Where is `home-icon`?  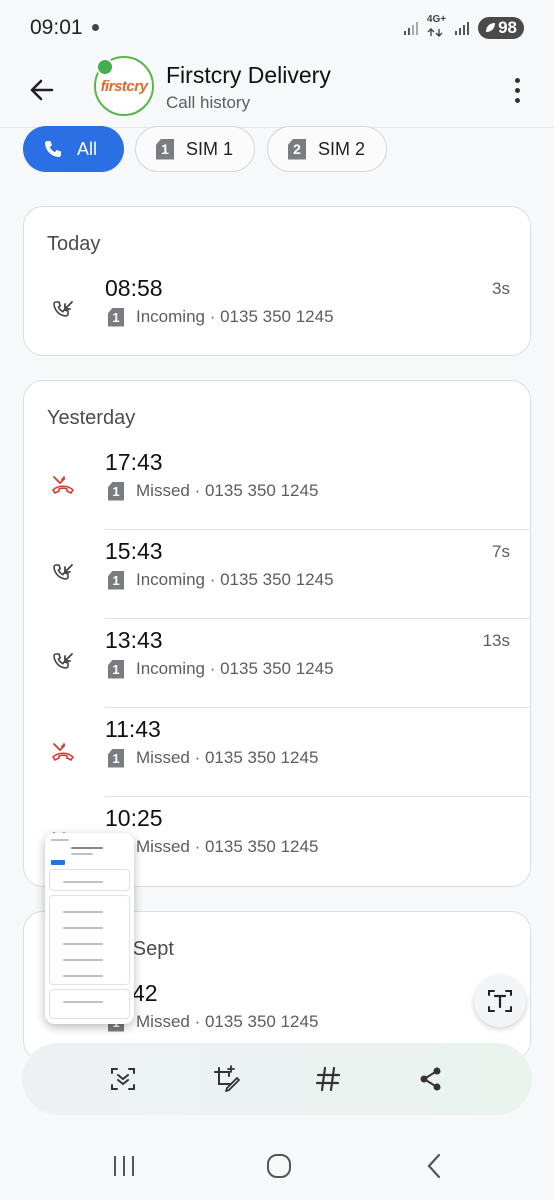 home-icon is located at coordinates (279, 1166).